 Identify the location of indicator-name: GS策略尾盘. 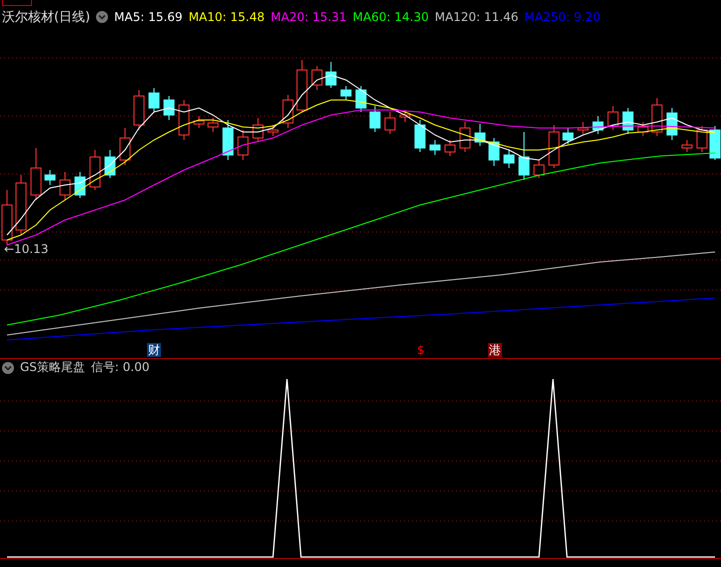
(52, 367).